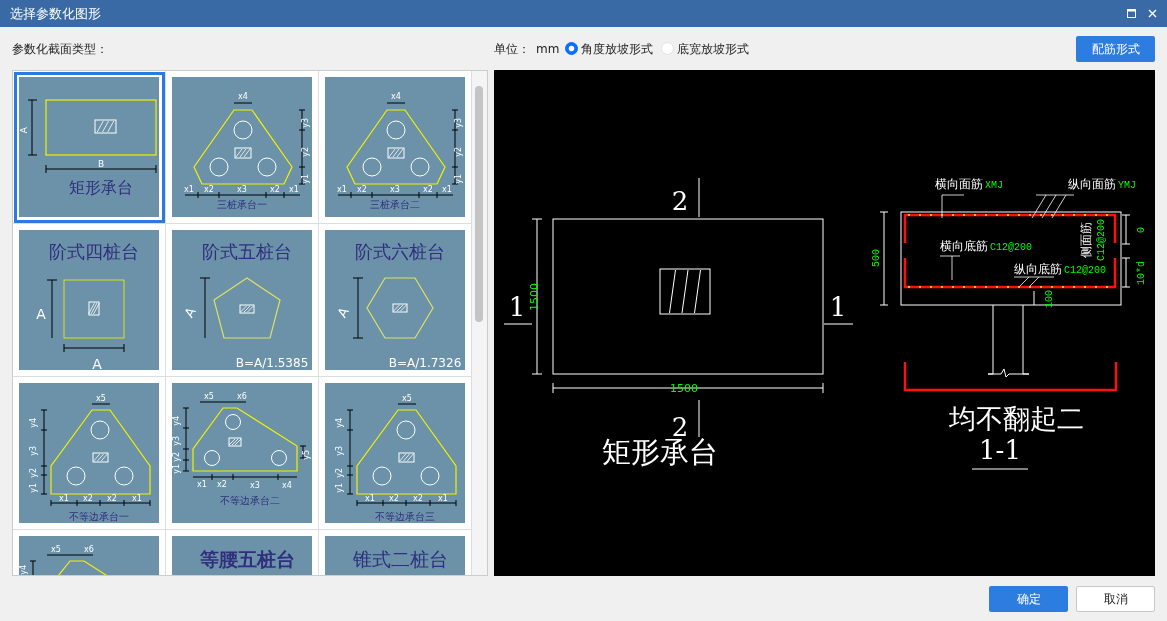 This screenshot has width=1167, height=621. I want to click on tile-title: 阶式四桩台, so click(94, 251).